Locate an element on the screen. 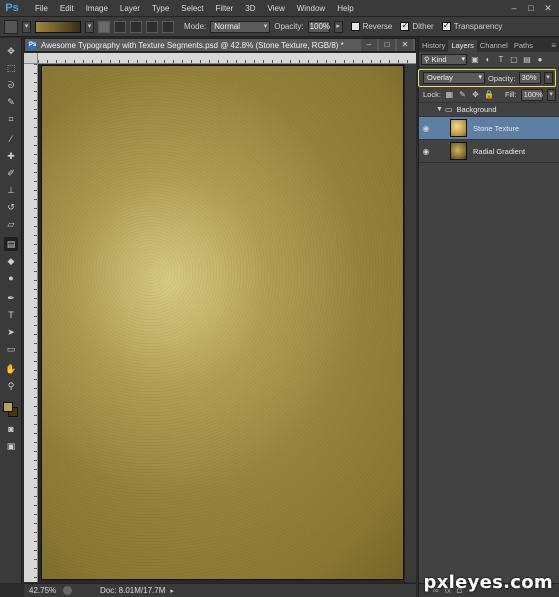  tool-preset-dropdown: ▾ is located at coordinates (26, 26).